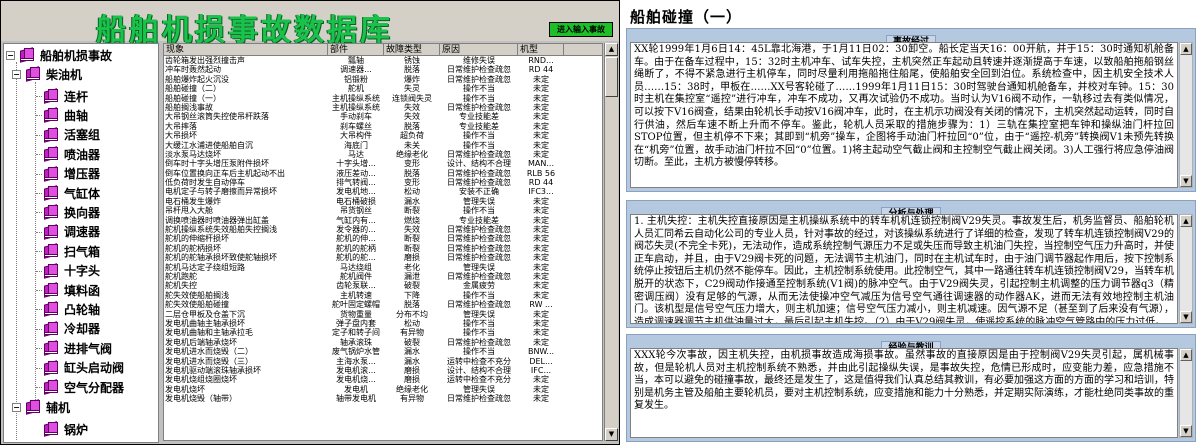 The image size is (1200, 445). I want to click on table-row: 舵失效使船舶搁浅 主机转速 下降 操作不当 未定, so click(383, 295).